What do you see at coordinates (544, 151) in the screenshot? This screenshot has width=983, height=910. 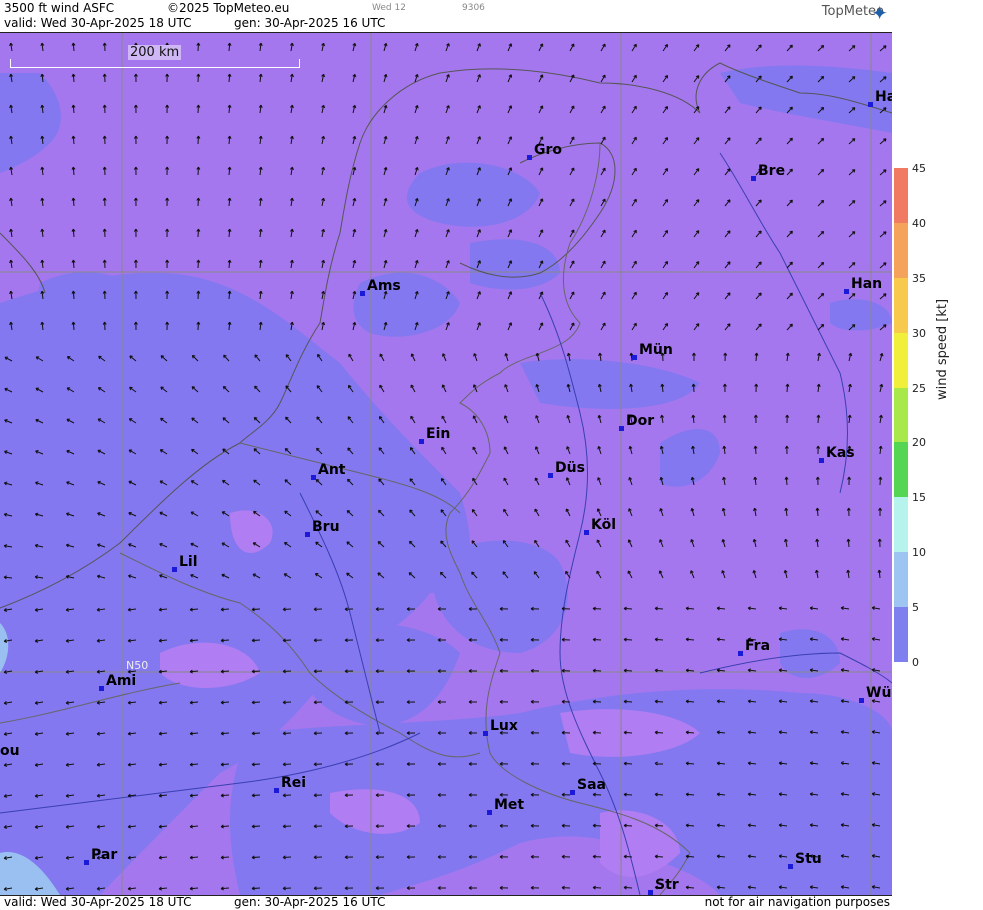 I see `city-marker: Gro` at bounding box center [544, 151].